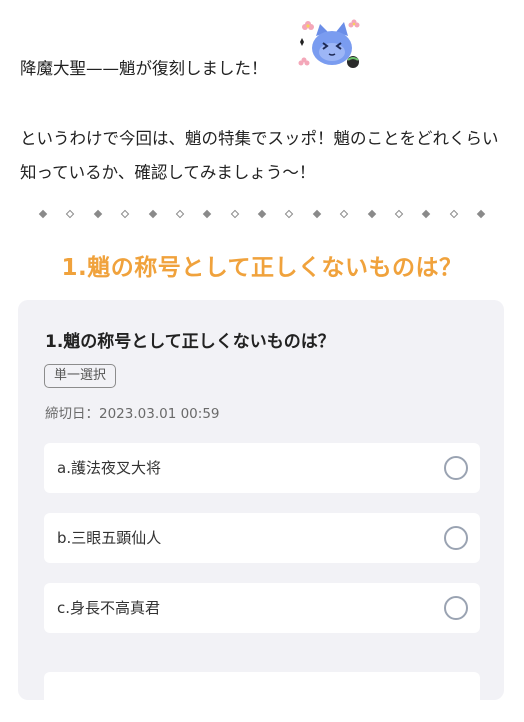 Image resolution: width=524 pixels, height=722 pixels. Describe the element at coordinates (262, 268) in the screenshot. I see `section-heading: 1.魈の称号として正しくないものは？` at that location.